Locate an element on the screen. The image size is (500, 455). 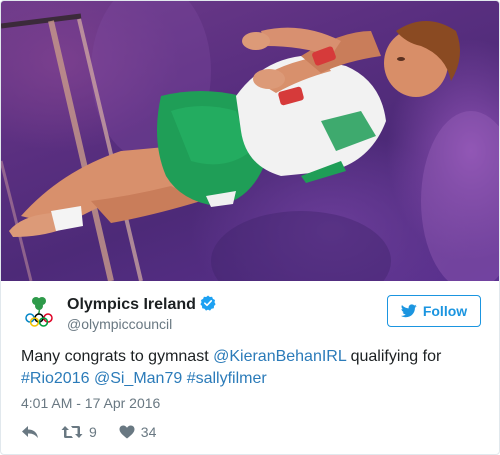
reply-icon is located at coordinates (30, 432).